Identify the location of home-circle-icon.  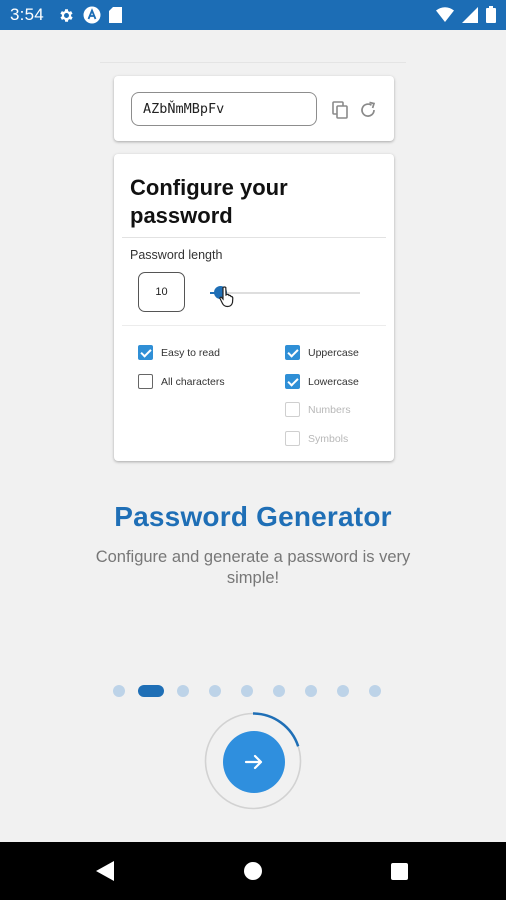
(253, 871).